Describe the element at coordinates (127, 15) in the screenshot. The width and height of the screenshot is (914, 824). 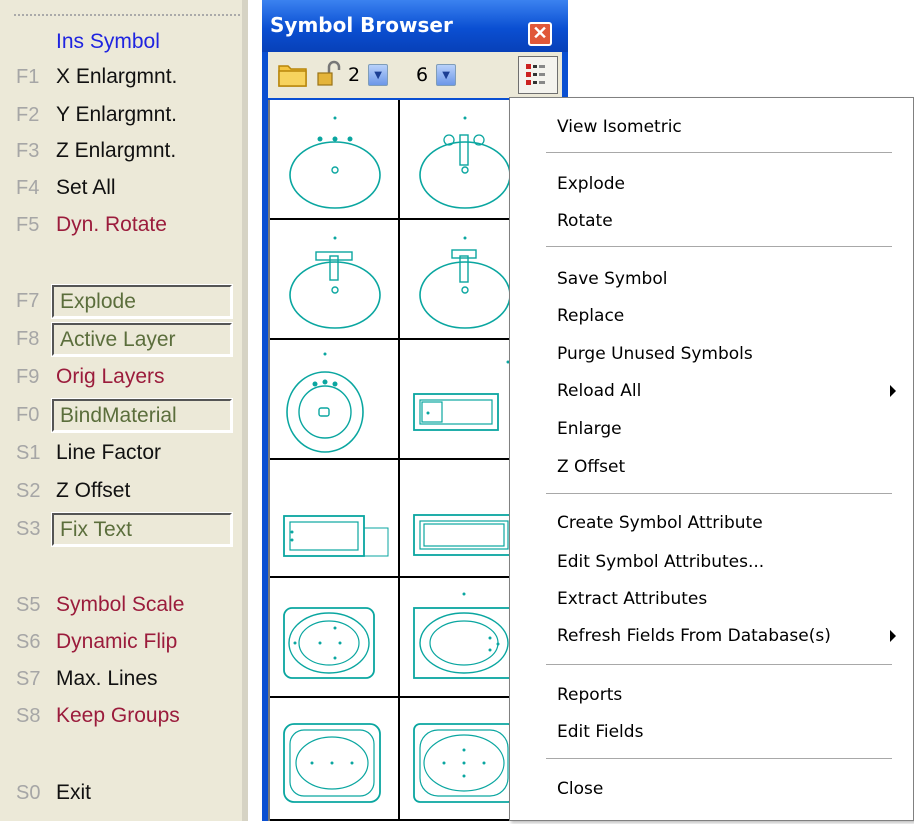
I see `panel-grip` at that location.